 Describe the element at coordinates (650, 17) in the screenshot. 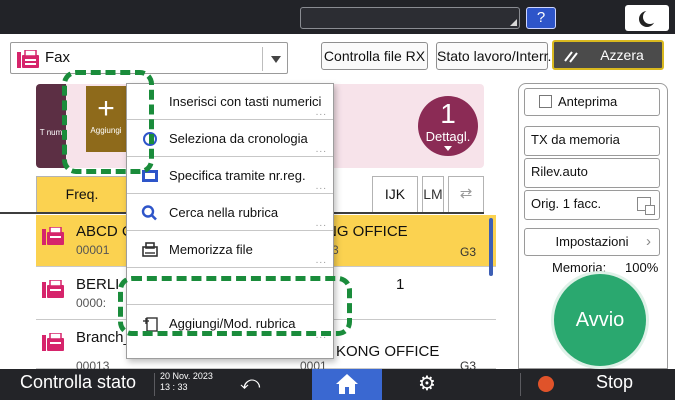

I see `moon-icon` at that location.